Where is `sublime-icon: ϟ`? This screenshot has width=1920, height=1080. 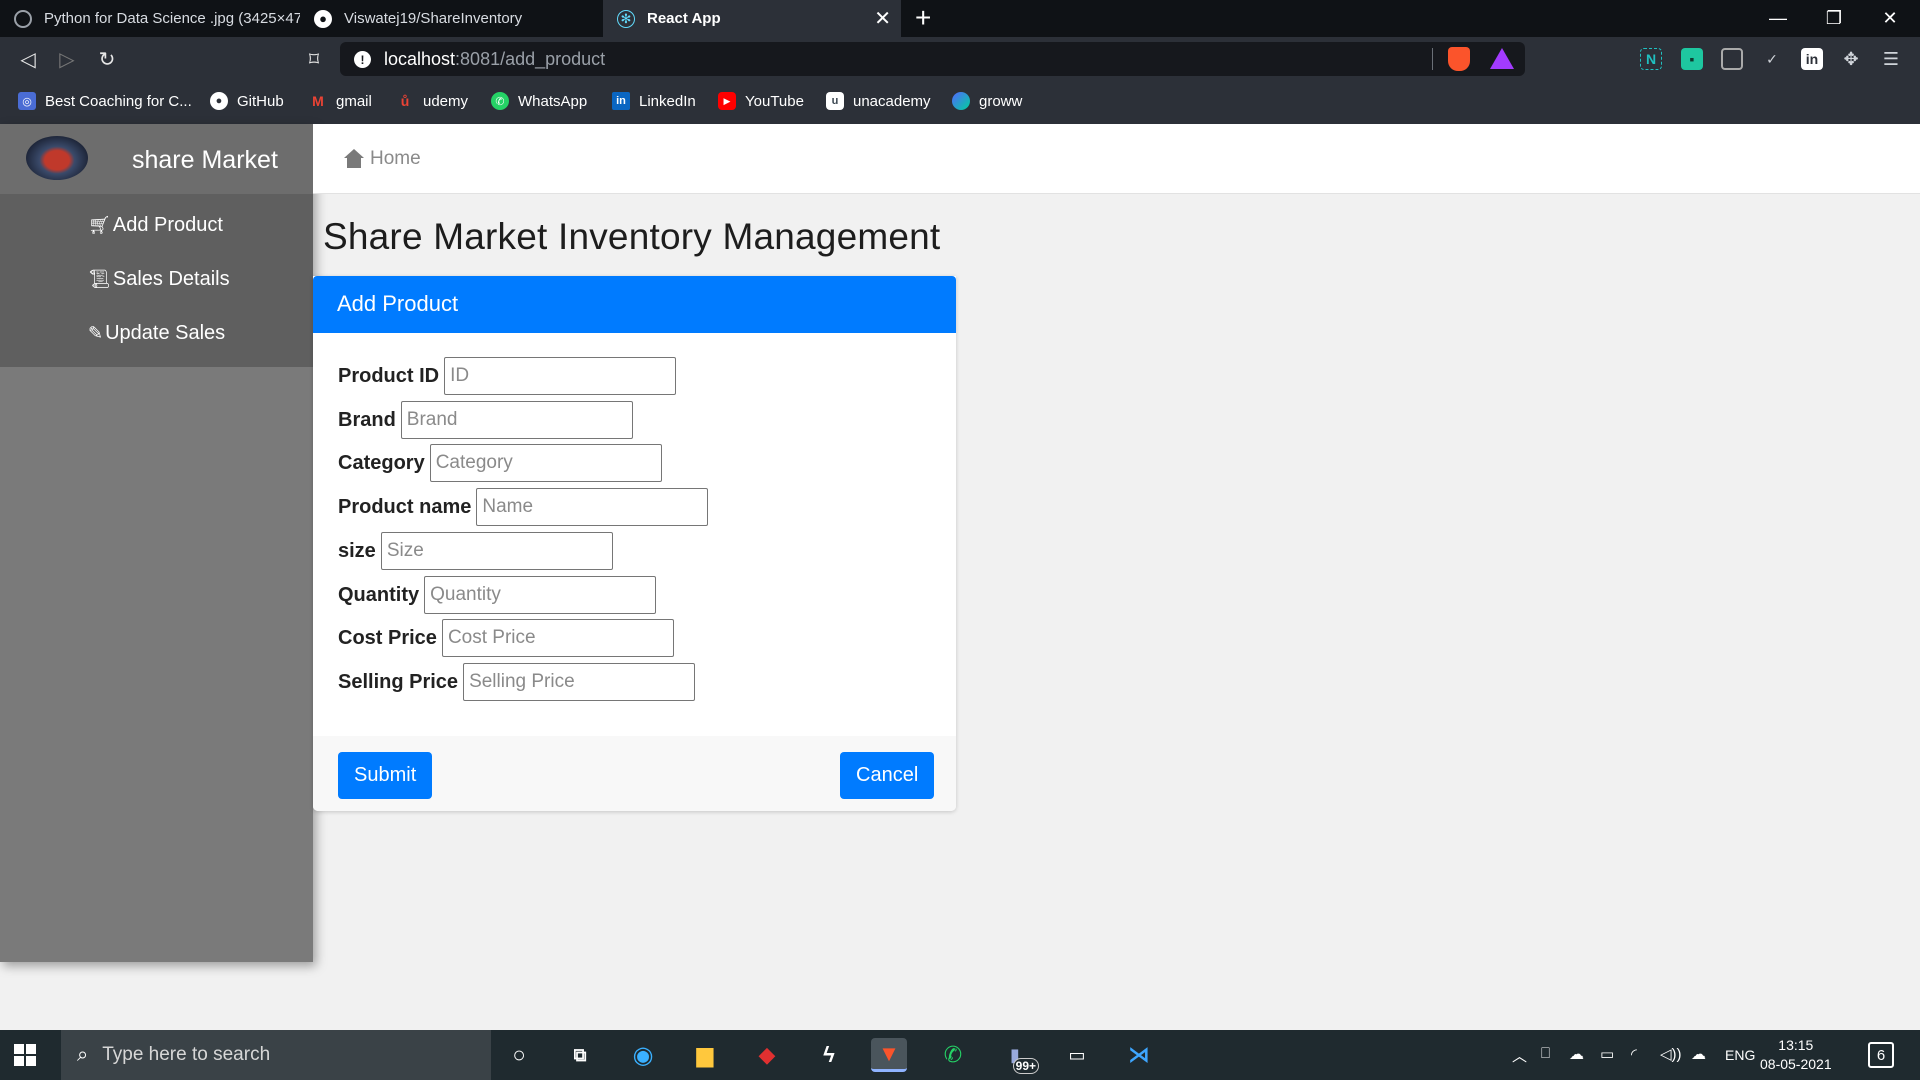
sublime-icon: ϟ is located at coordinates (829, 1055).